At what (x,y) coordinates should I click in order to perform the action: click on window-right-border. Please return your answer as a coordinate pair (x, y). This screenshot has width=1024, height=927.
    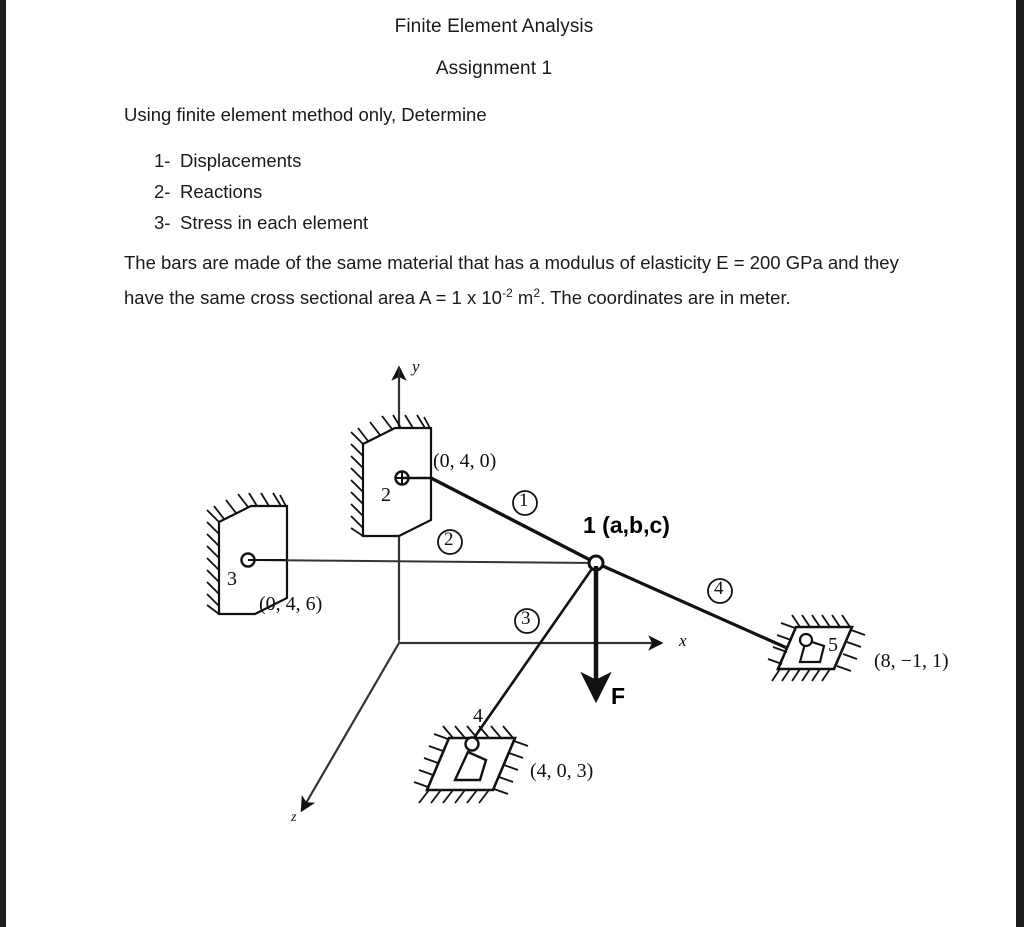
    Looking at the image, I should click on (1020, 463).